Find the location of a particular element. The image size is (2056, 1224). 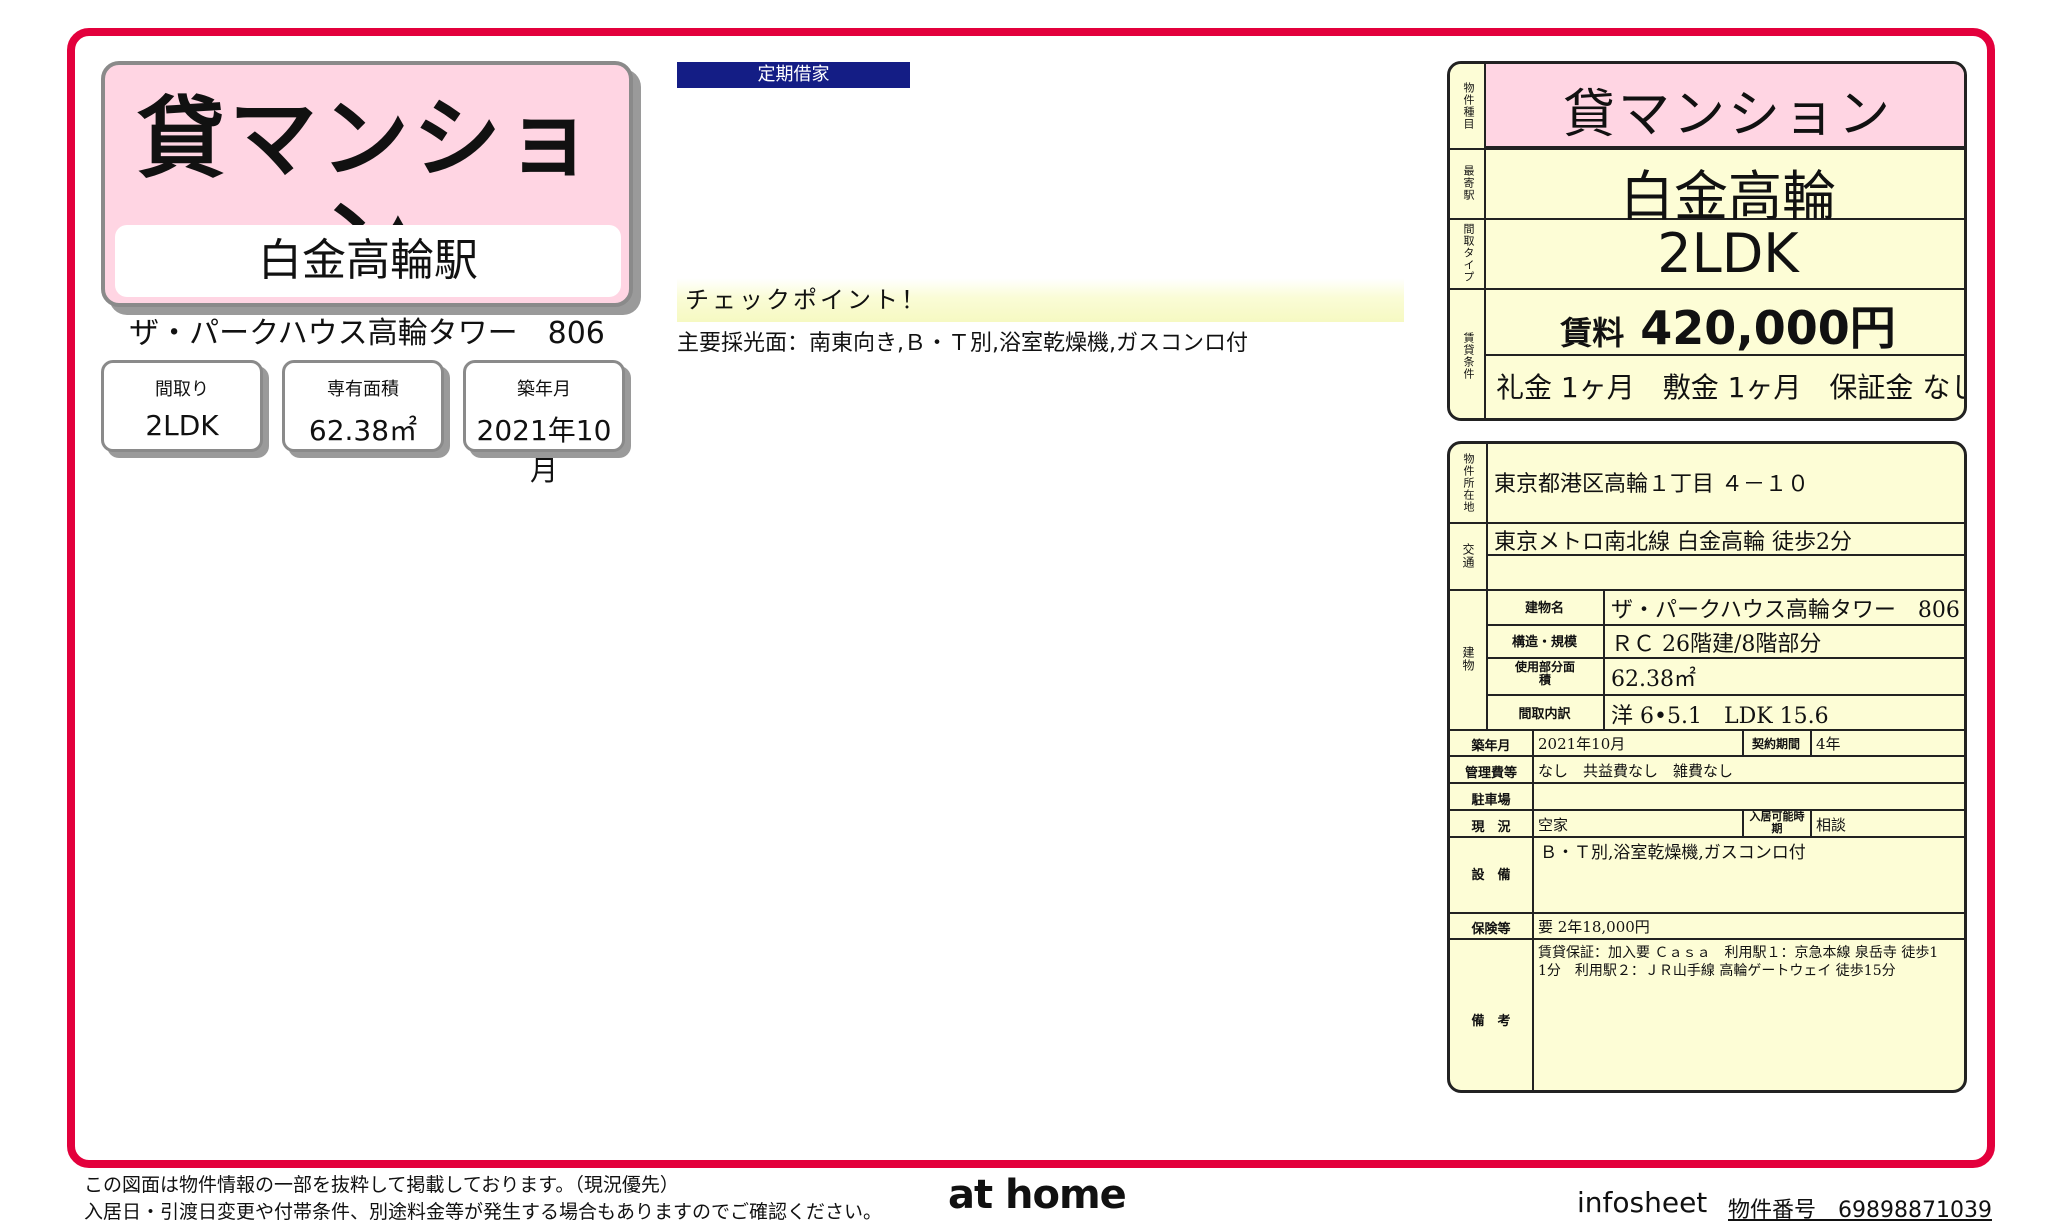

summary-rent: 賃料 420,000円 is located at coordinates (1725, 325).